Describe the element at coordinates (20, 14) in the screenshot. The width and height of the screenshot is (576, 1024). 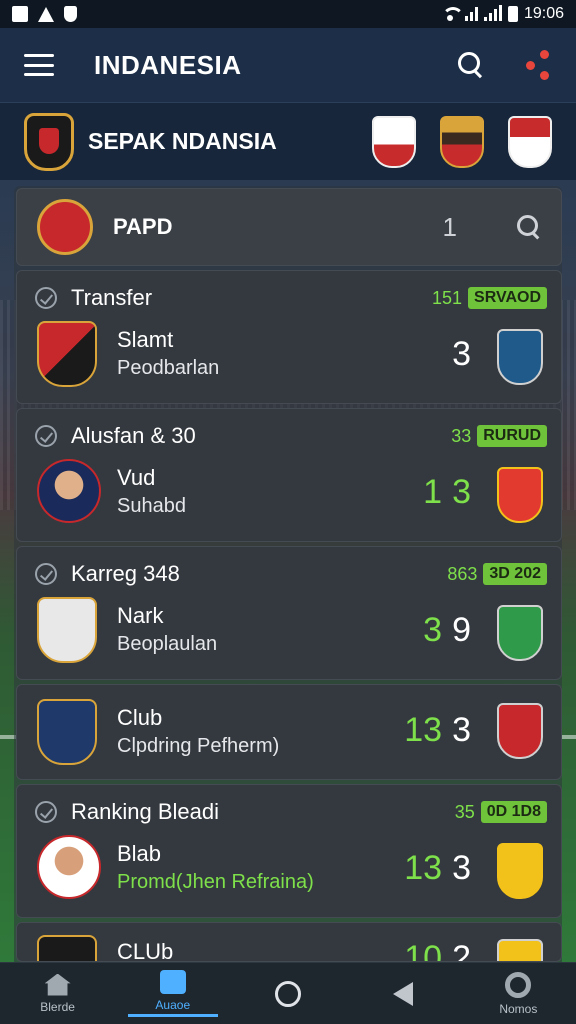
I see `notification-icon` at that location.